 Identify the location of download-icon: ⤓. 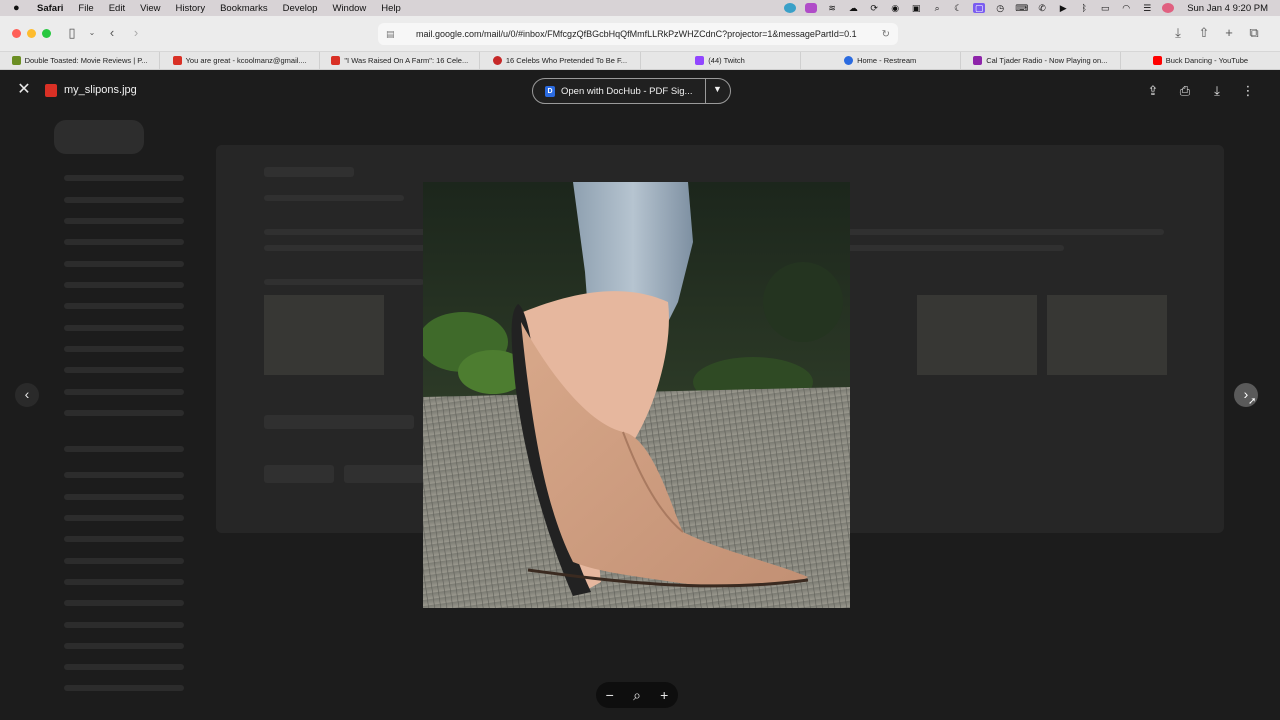
(1217, 91).